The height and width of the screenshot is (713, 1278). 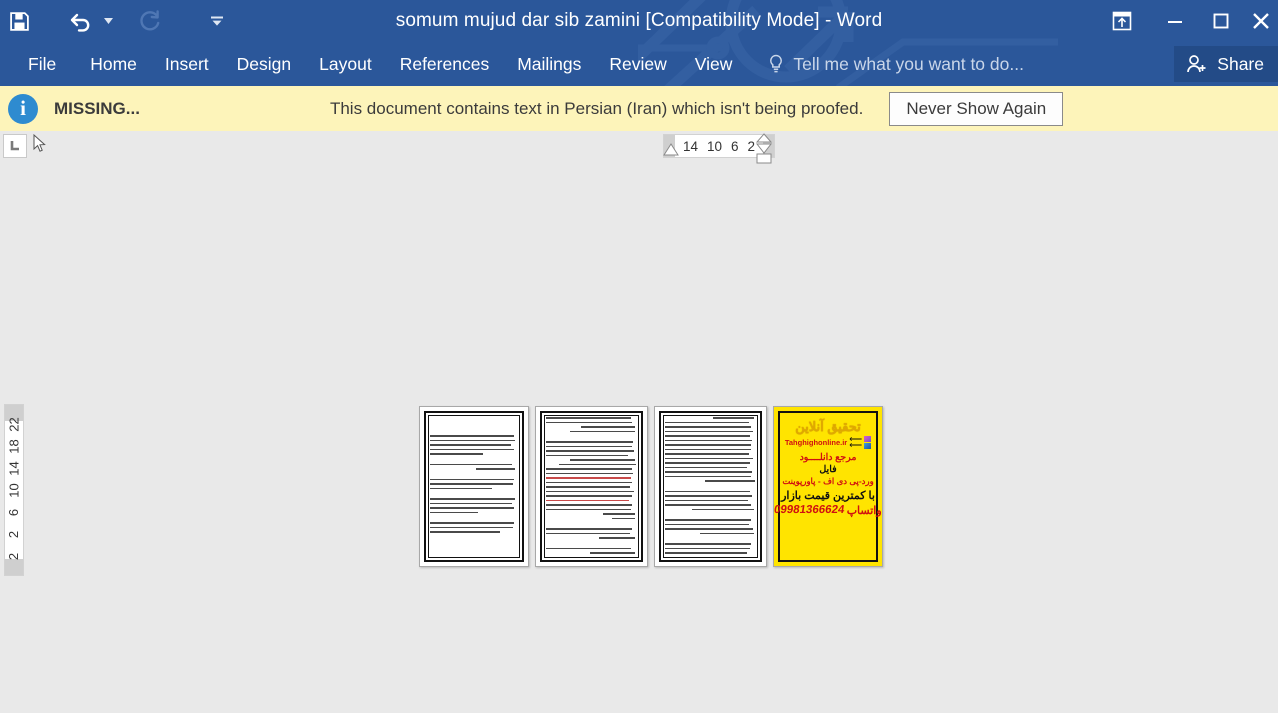 I want to click on tab-view: View, so click(x=714, y=64).